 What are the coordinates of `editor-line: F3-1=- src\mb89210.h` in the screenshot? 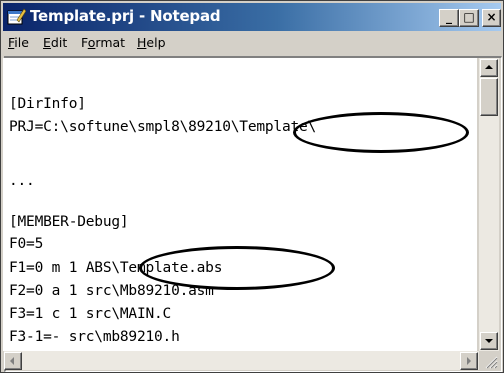 It's located at (94, 337).